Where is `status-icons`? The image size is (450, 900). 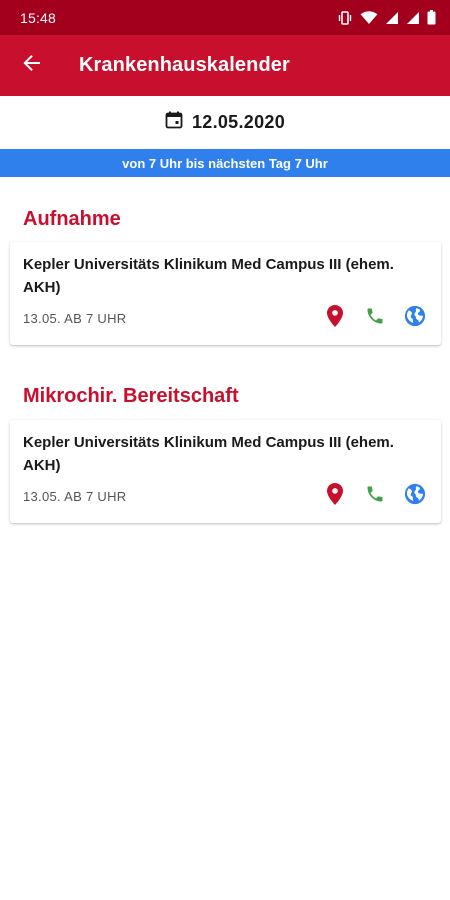
status-icons is located at coordinates (386, 17).